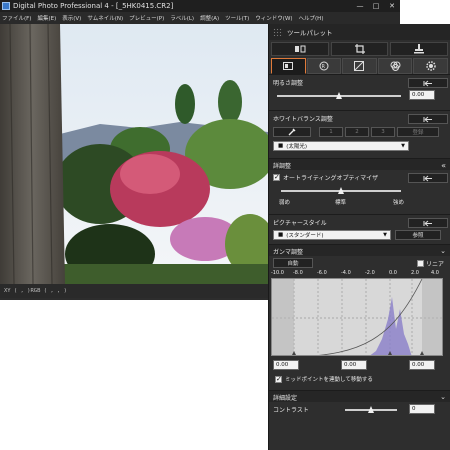 This screenshot has width=450, height=450. I want to click on white-balance-section: ホワイトバランス調整 1 2 3 登録 ■ (太陽光) ▼, so click(359, 134).